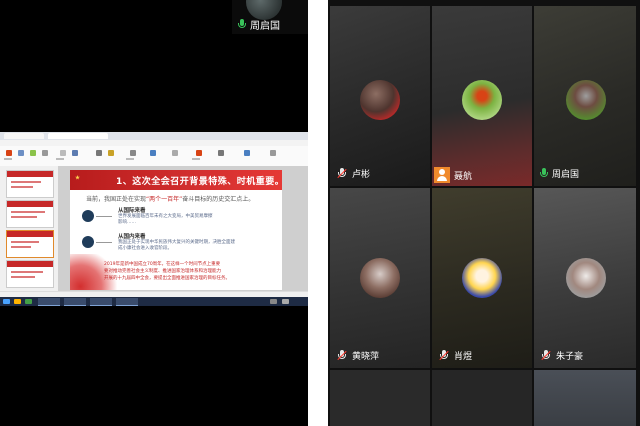 The width and height of the screenshot is (640, 426). What do you see at coordinates (154, 301) in the screenshot?
I see `taskbar` at bounding box center [154, 301].